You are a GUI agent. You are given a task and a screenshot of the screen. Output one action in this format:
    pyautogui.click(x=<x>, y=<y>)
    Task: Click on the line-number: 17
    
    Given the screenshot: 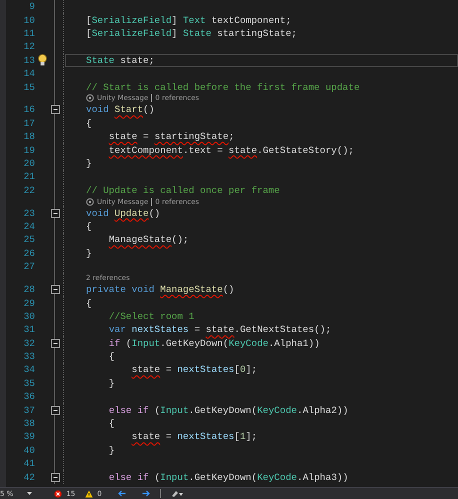 What is the action you would take?
    pyautogui.click(x=28, y=123)
    